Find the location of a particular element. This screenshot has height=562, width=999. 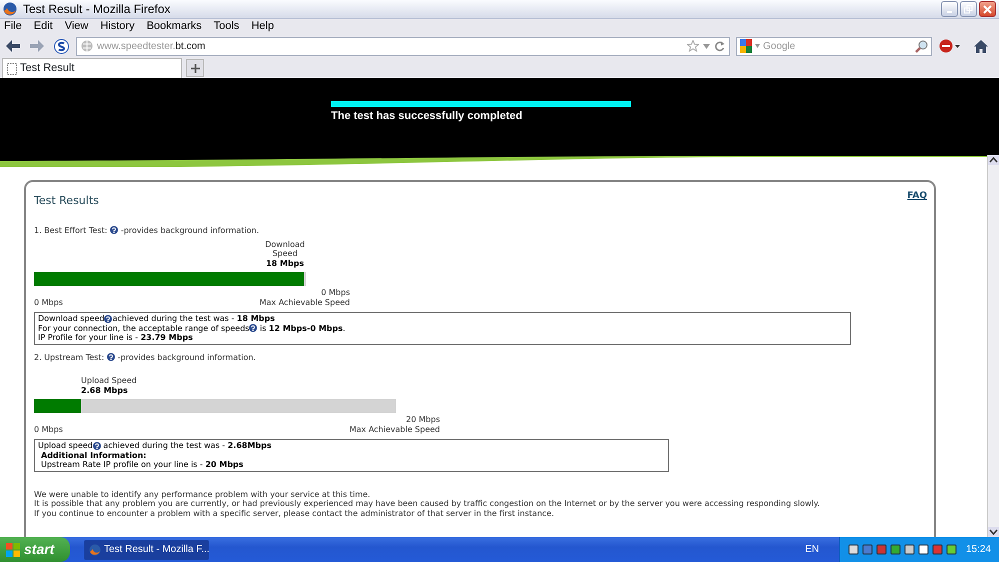

info-text: Additional Information: is located at coordinates (93, 455).